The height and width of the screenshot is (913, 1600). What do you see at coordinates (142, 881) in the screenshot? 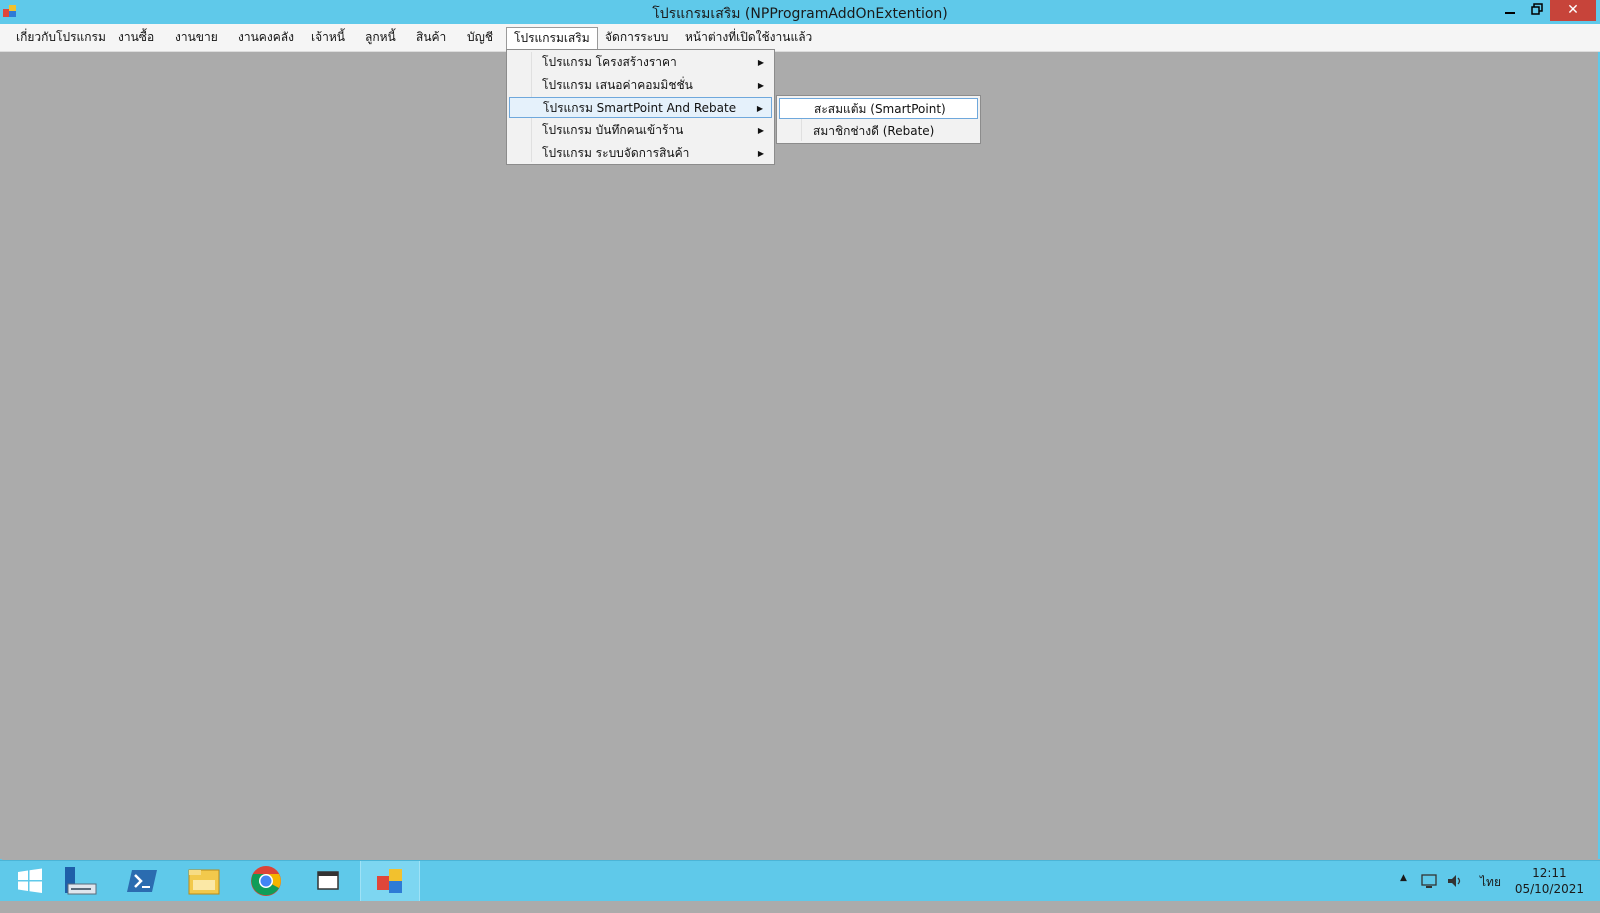
I see `powershell-icon` at bounding box center [142, 881].